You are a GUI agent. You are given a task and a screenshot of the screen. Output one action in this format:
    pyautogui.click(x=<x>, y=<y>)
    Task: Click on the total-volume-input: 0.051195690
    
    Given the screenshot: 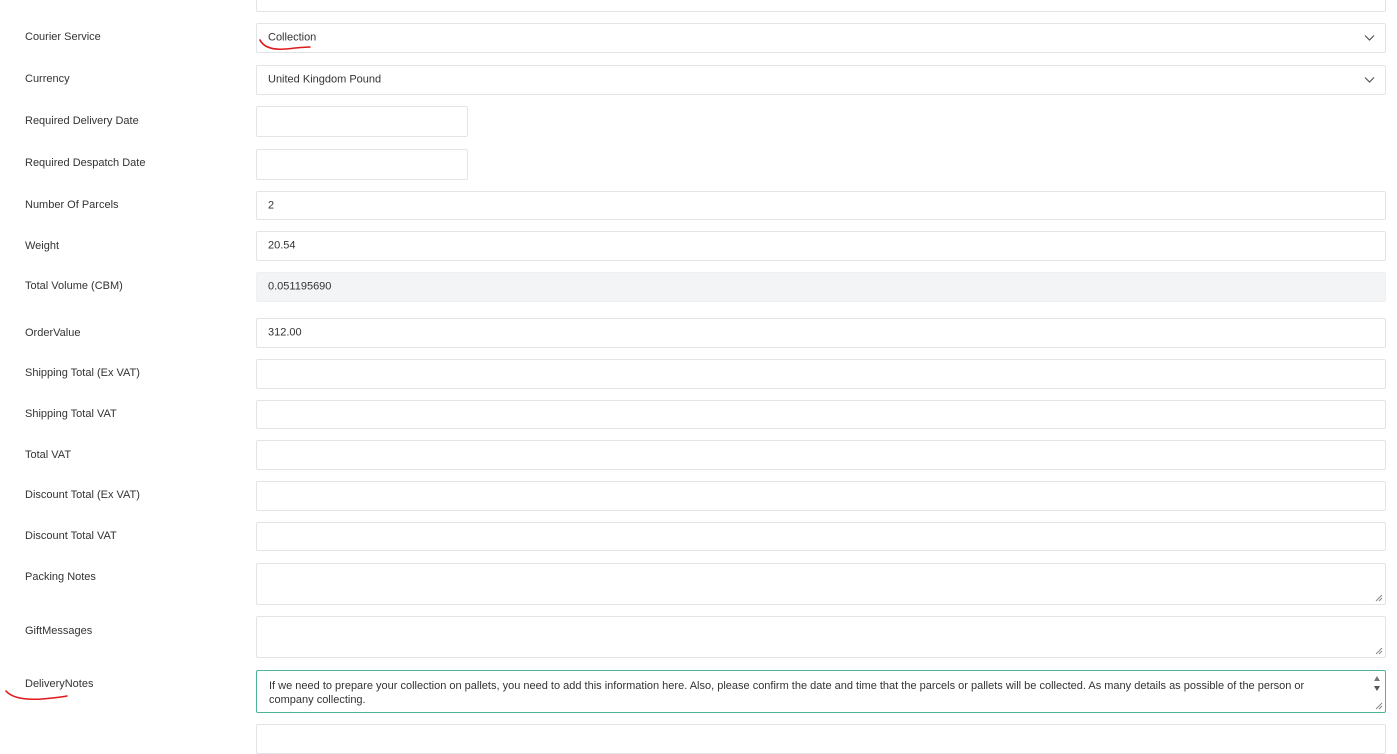 What is the action you would take?
    pyautogui.click(x=821, y=287)
    